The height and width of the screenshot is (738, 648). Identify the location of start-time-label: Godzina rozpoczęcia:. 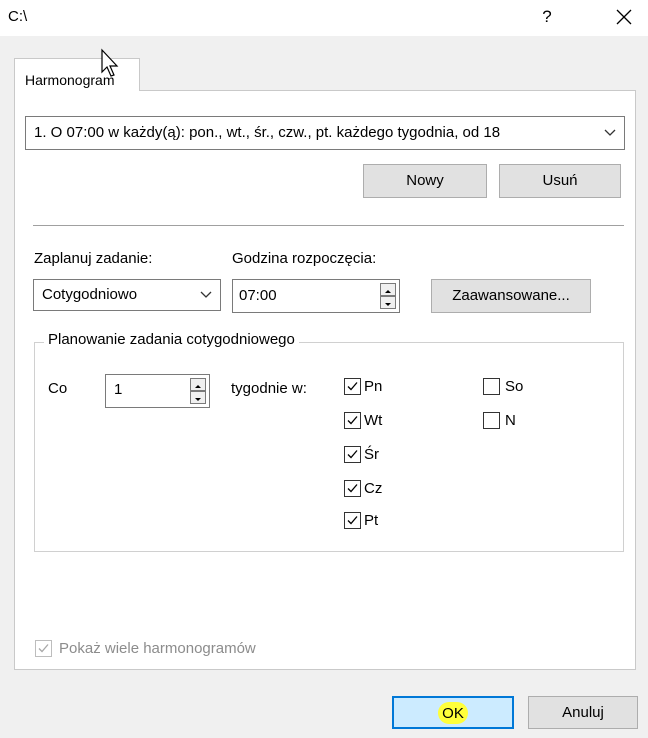
(304, 258).